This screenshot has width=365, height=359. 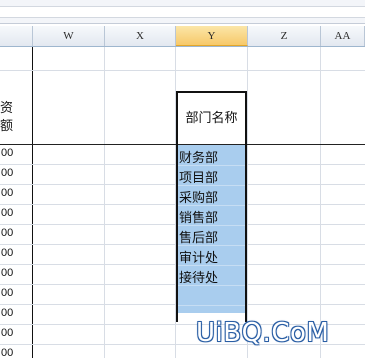 I want to click on row-border, so click(x=182, y=70).